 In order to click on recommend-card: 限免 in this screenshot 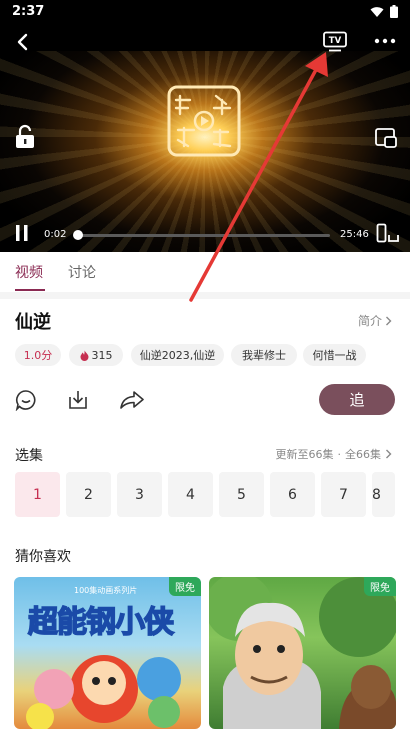, I will do `click(302, 653)`.